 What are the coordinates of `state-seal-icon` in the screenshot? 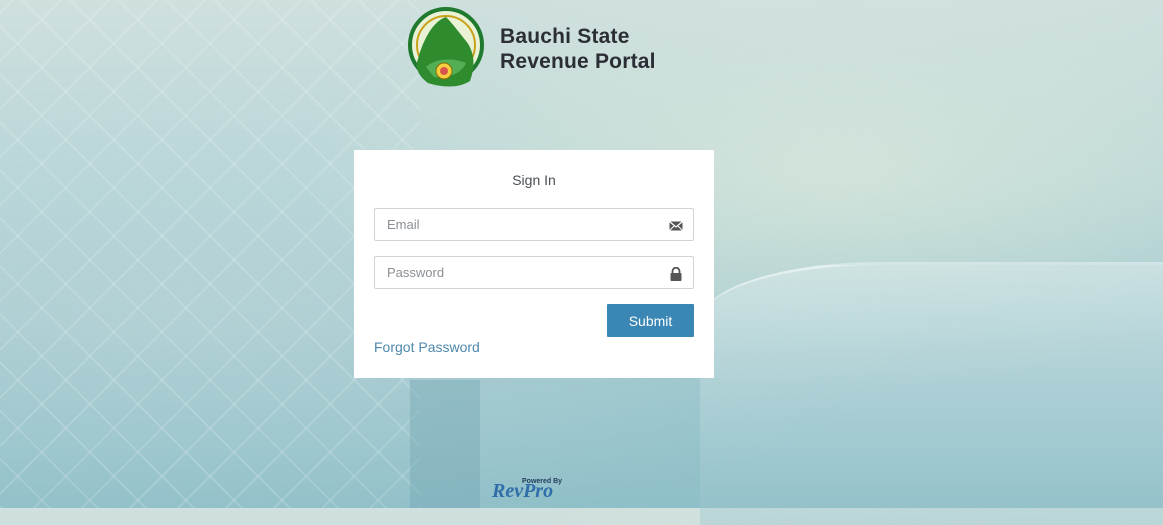 It's located at (446, 49).